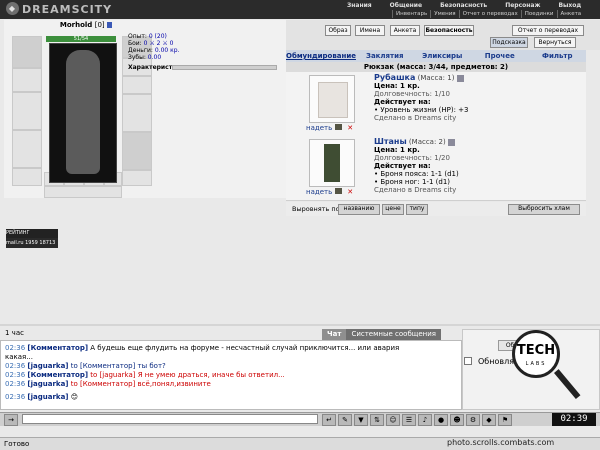 This screenshot has width=600, height=450. Describe the element at coordinates (83, 192) in the screenshot. I see `bottom-slot-row` at that location.